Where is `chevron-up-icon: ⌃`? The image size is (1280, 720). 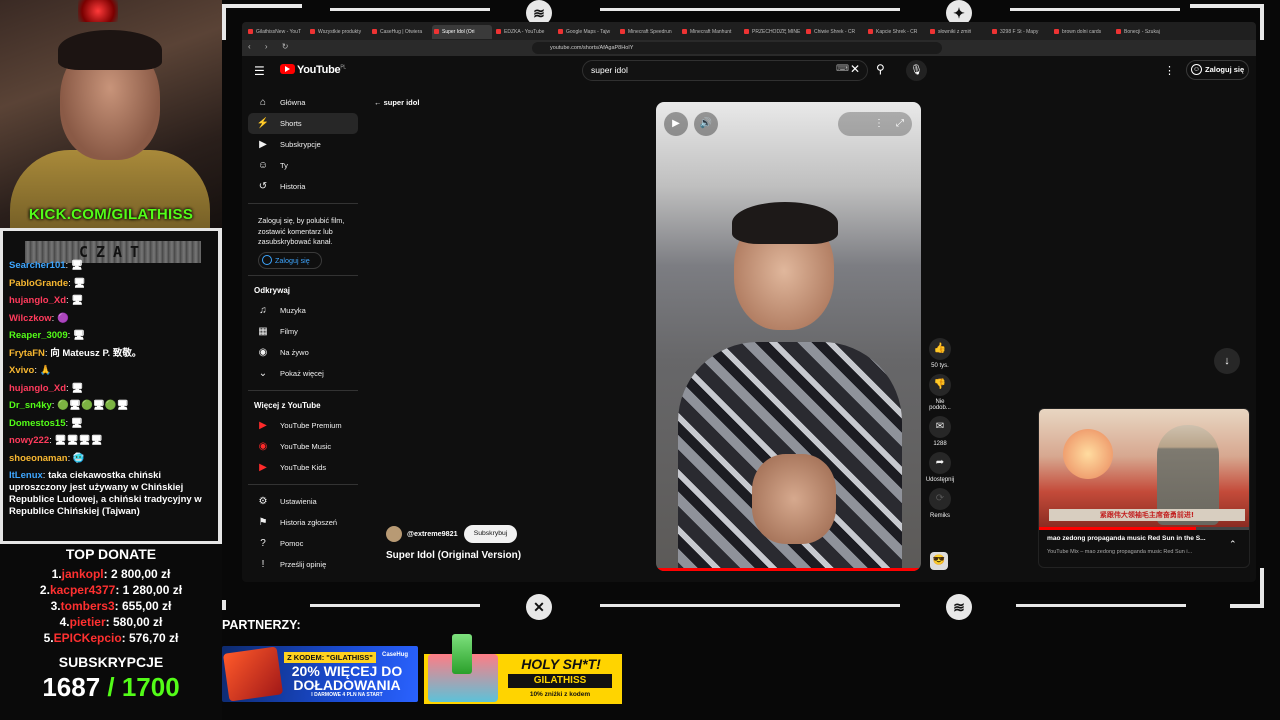
chevron-up-icon: ⌃ is located at coordinates (1233, 544).